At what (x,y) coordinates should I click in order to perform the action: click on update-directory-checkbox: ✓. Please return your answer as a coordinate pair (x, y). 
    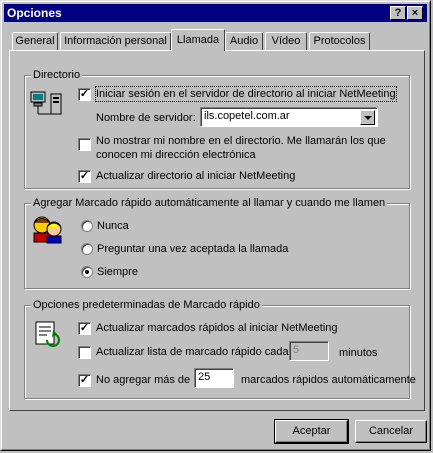
    Looking at the image, I should click on (84, 176).